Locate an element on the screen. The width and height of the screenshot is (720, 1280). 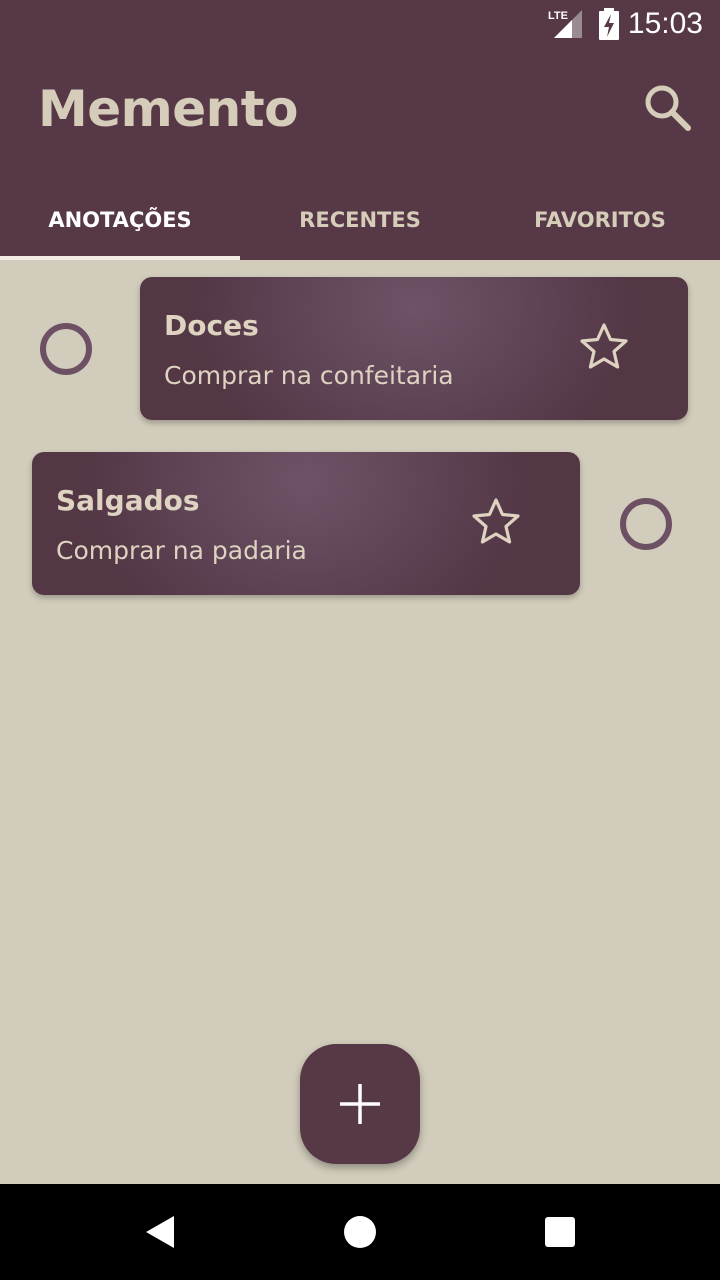
tab-bar: ANOTAÇÕES RECENTES FAVORITOS is located at coordinates (360, 220).